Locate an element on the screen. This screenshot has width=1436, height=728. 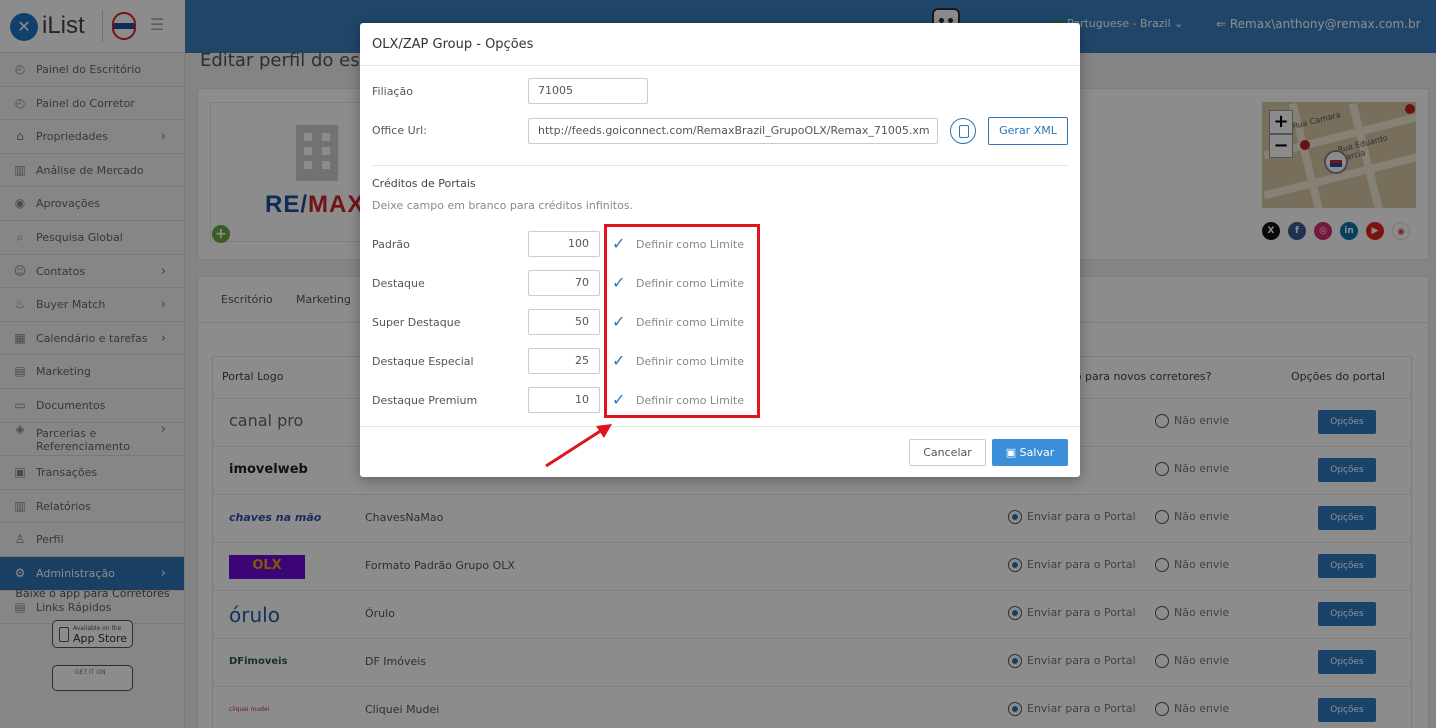
filiacao-input: 71005 is located at coordinates (588, 91).